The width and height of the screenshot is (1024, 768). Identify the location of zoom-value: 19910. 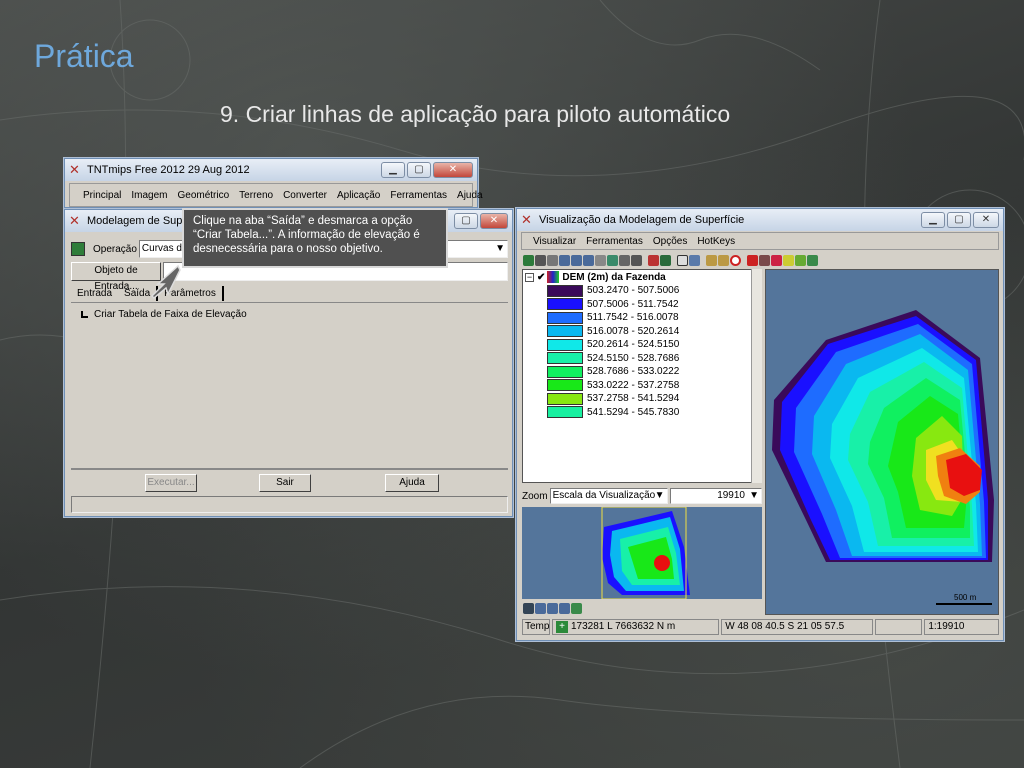
(731, 495).